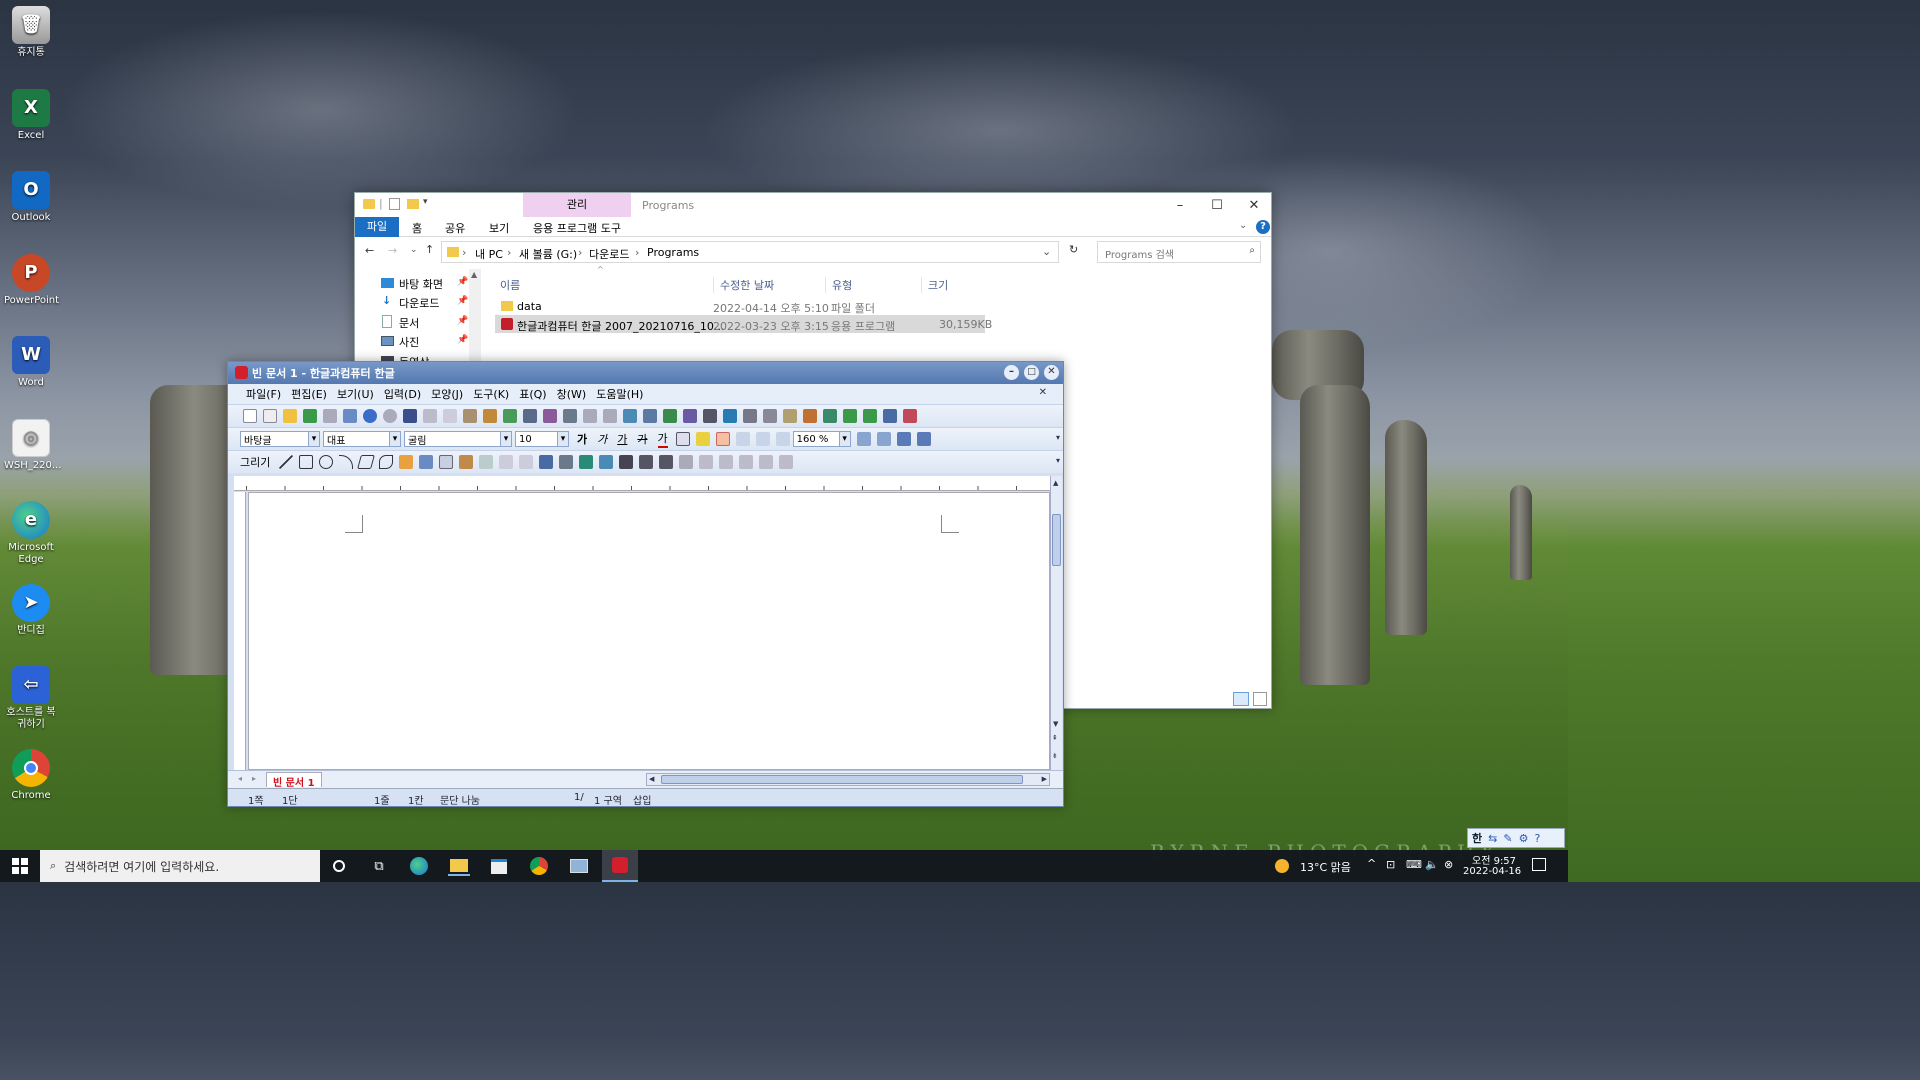 The height and width of the screenshot is (1080, 1920). Describe the element at coordinates (572, 394) in the screenshot. I see `menu-window: 창(W)` at that location.